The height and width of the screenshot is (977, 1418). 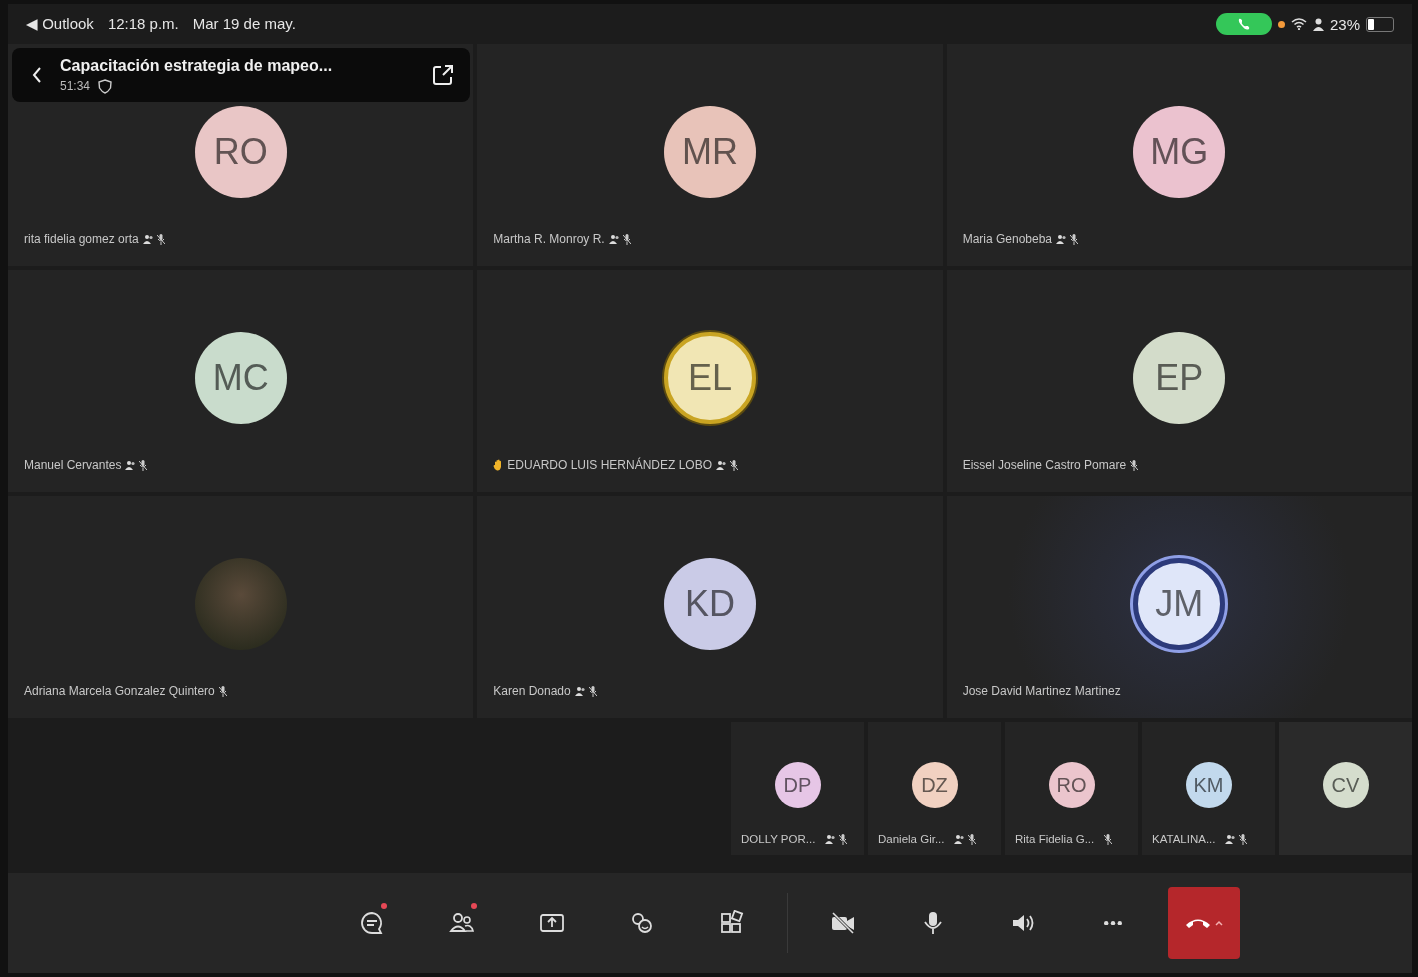 I want to click on participant-name: EDUARDO LUIS HERNÁNDEZ LOBO, so click(x=610, y=465).